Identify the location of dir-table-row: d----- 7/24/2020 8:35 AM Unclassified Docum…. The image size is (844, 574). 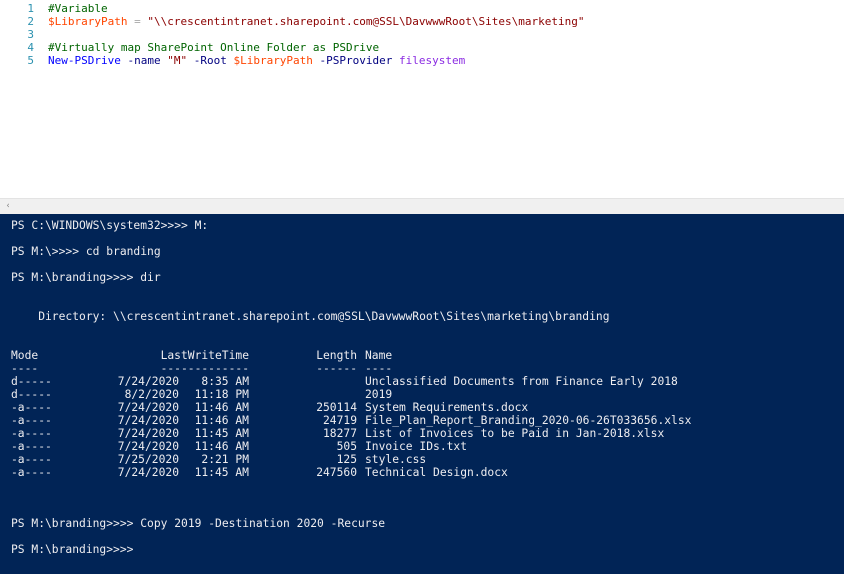
(421, 381).